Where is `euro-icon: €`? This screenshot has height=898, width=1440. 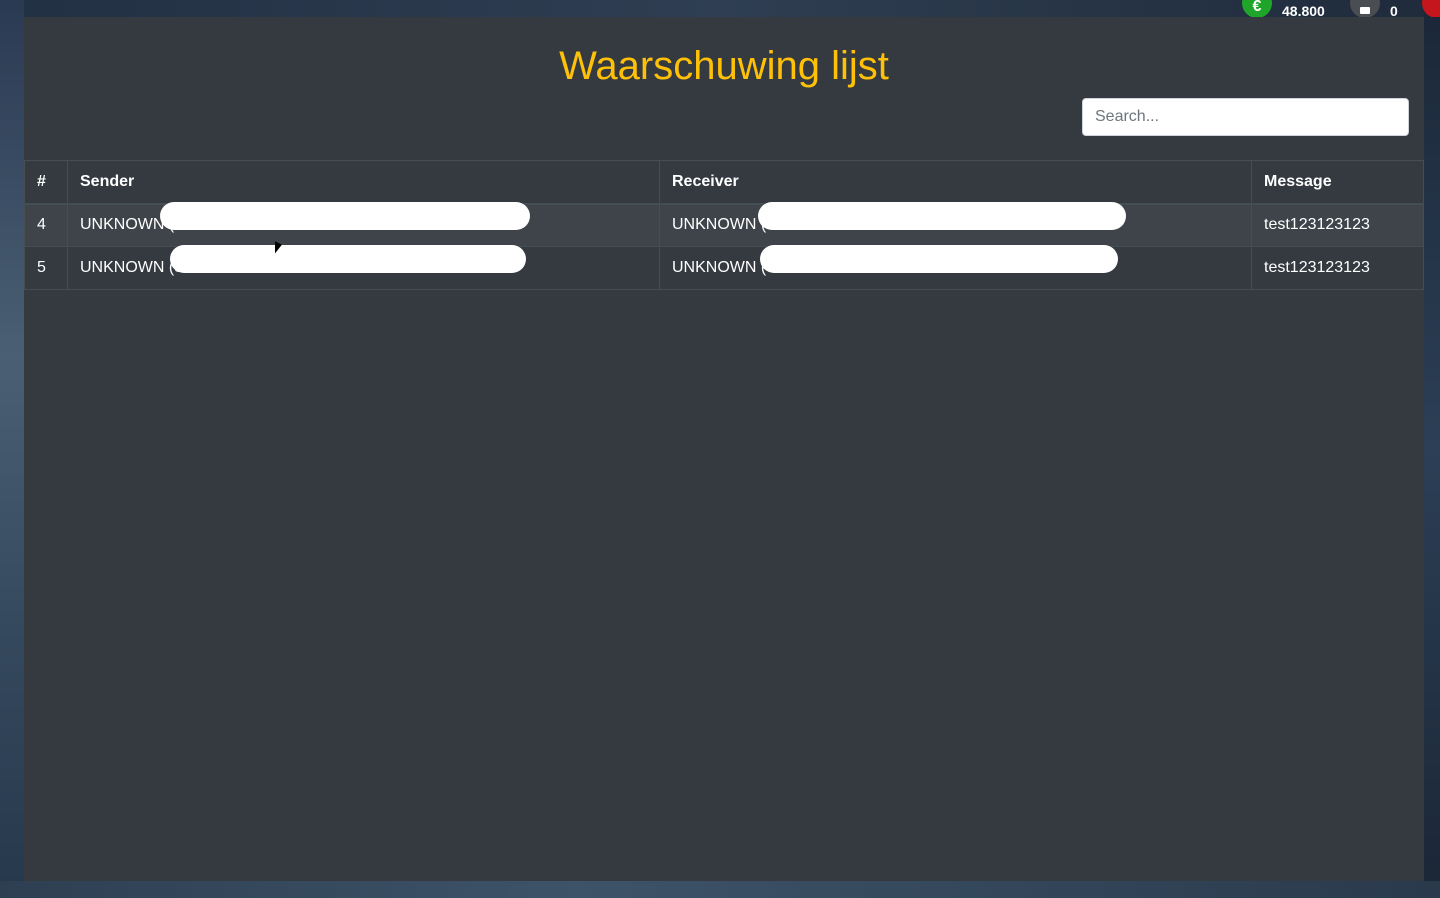 euro-icon: € is located at coordinates (1257, 8).